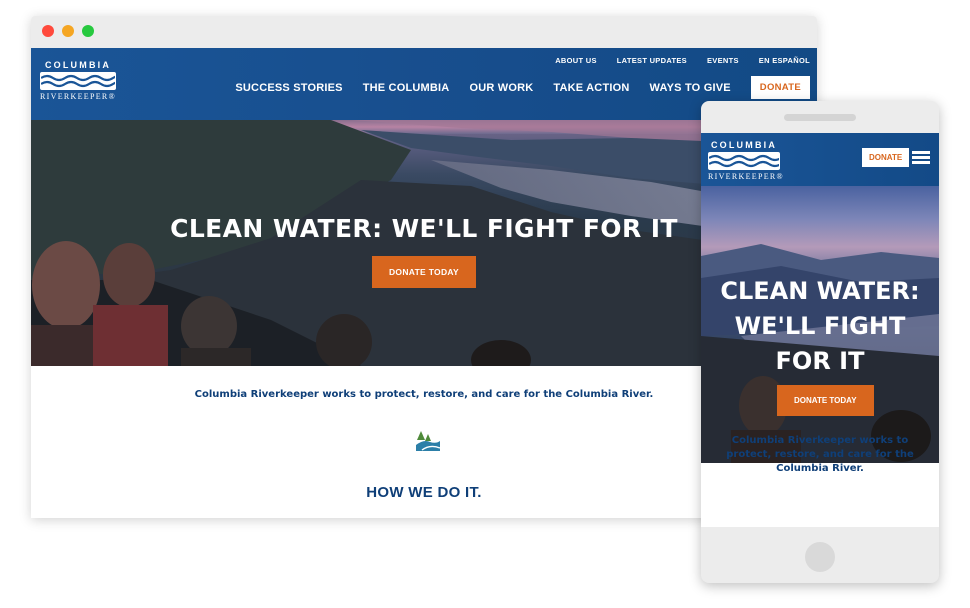  What do you see at coordinates (820, 557) in the screenshot?
I see `phone-home-button` at bounding box center [820, 557].